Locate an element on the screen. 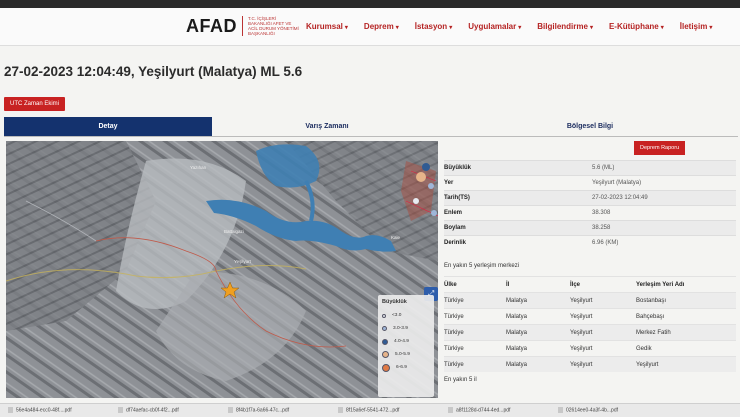 This screenshot has height=417, width=740. download-item: df74aefac-cb0f-4f2...pdf is located at coordinates (169, 410).